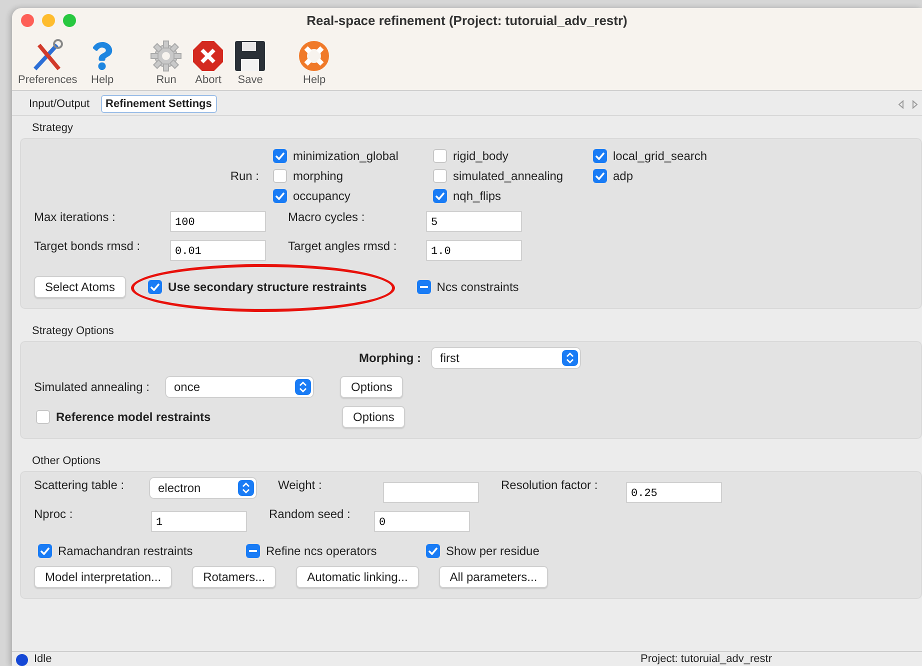  What do you see at coordinates (310, 514) in the screenshot?
I see `field-label: Random seed :` at bounding box center [310, 514].